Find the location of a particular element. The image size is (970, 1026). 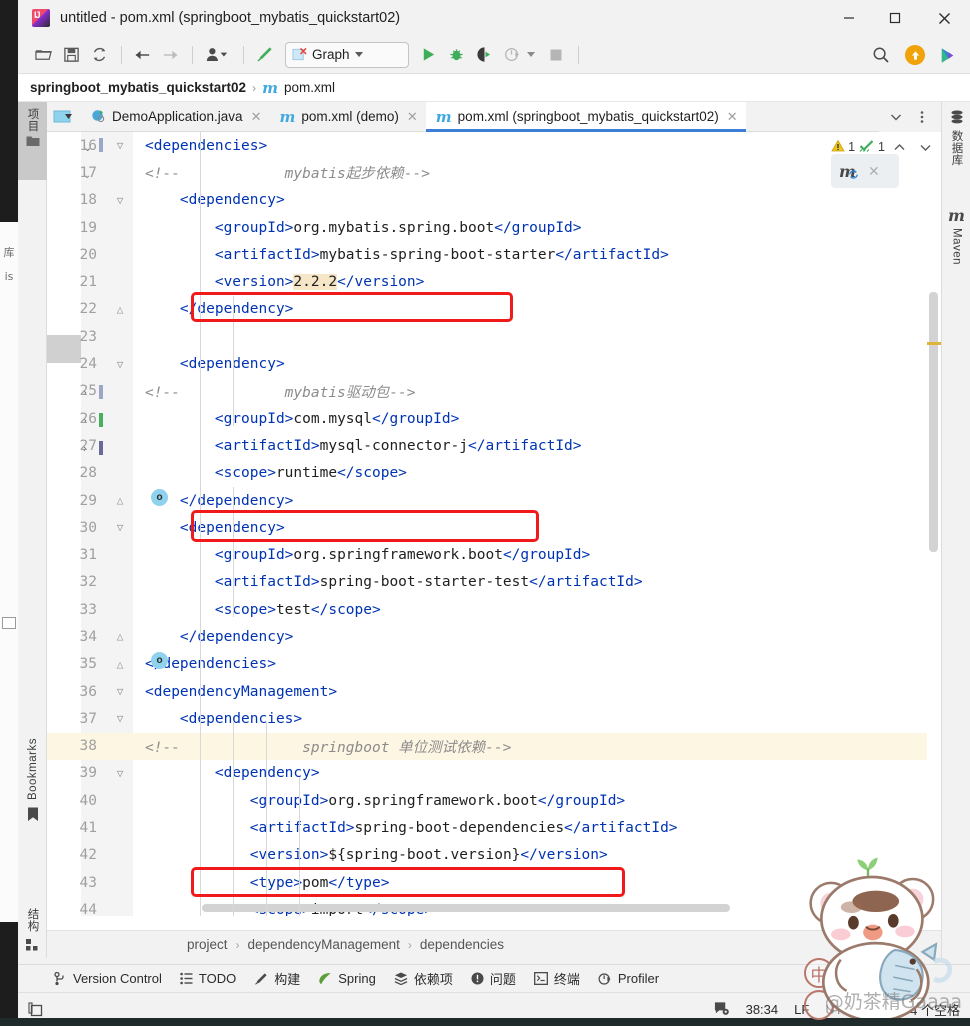

tool-window-problems: 问题 is located at coordinates (493, 978).